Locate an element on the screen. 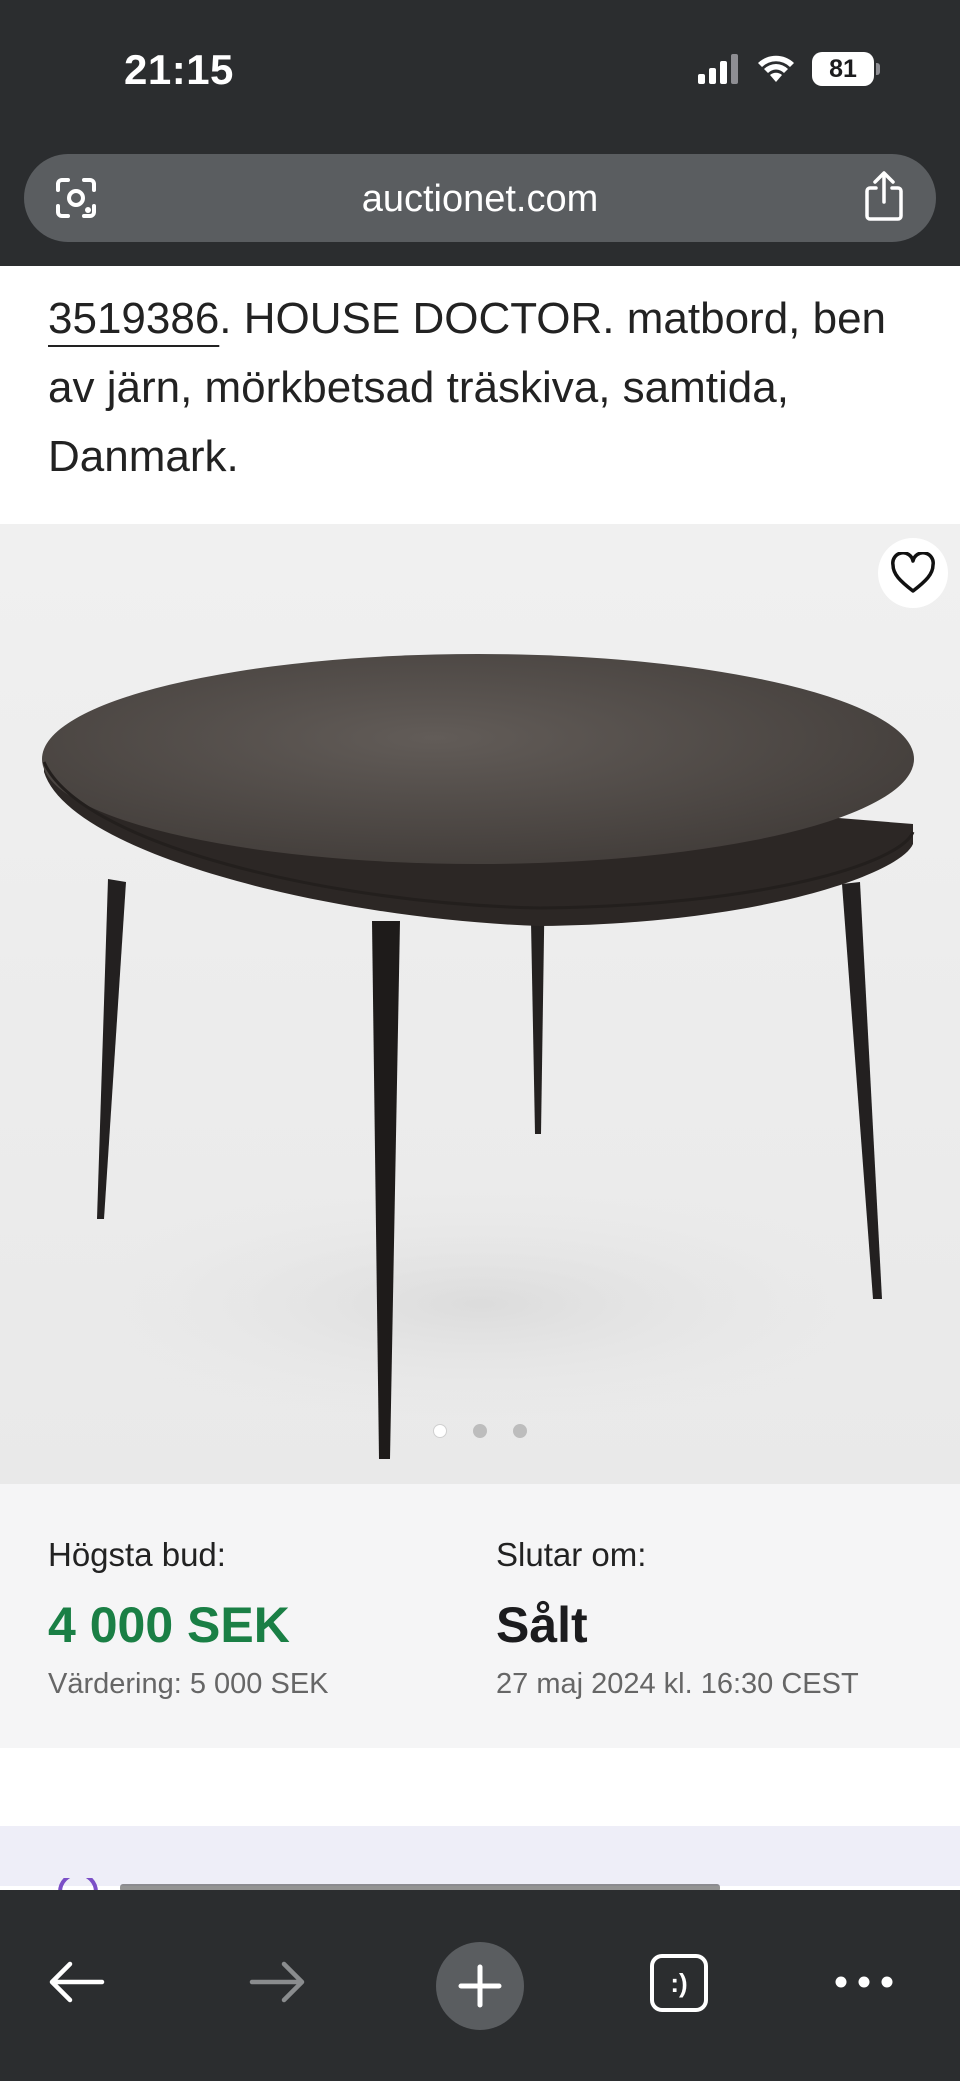 The width and height of the screenshot is (960, 2081). forward-button is located at coordinates (278, 1982).